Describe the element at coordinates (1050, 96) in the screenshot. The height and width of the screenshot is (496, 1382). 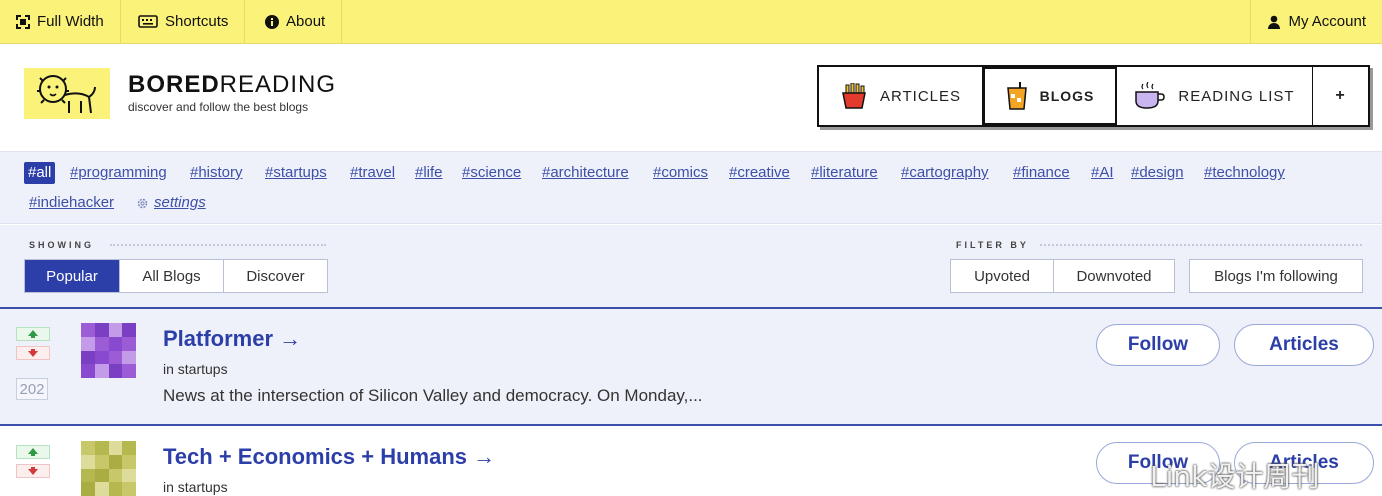
I see `nav-blogs: BLOGS` at that location.